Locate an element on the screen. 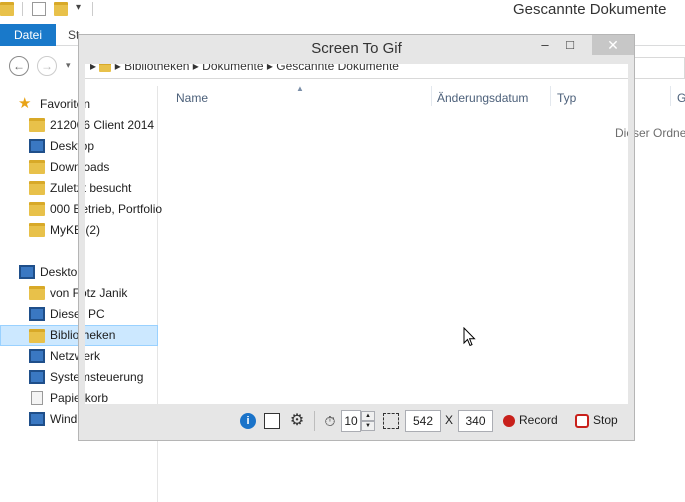  libraries-icon is located at coordinates (37, 336).